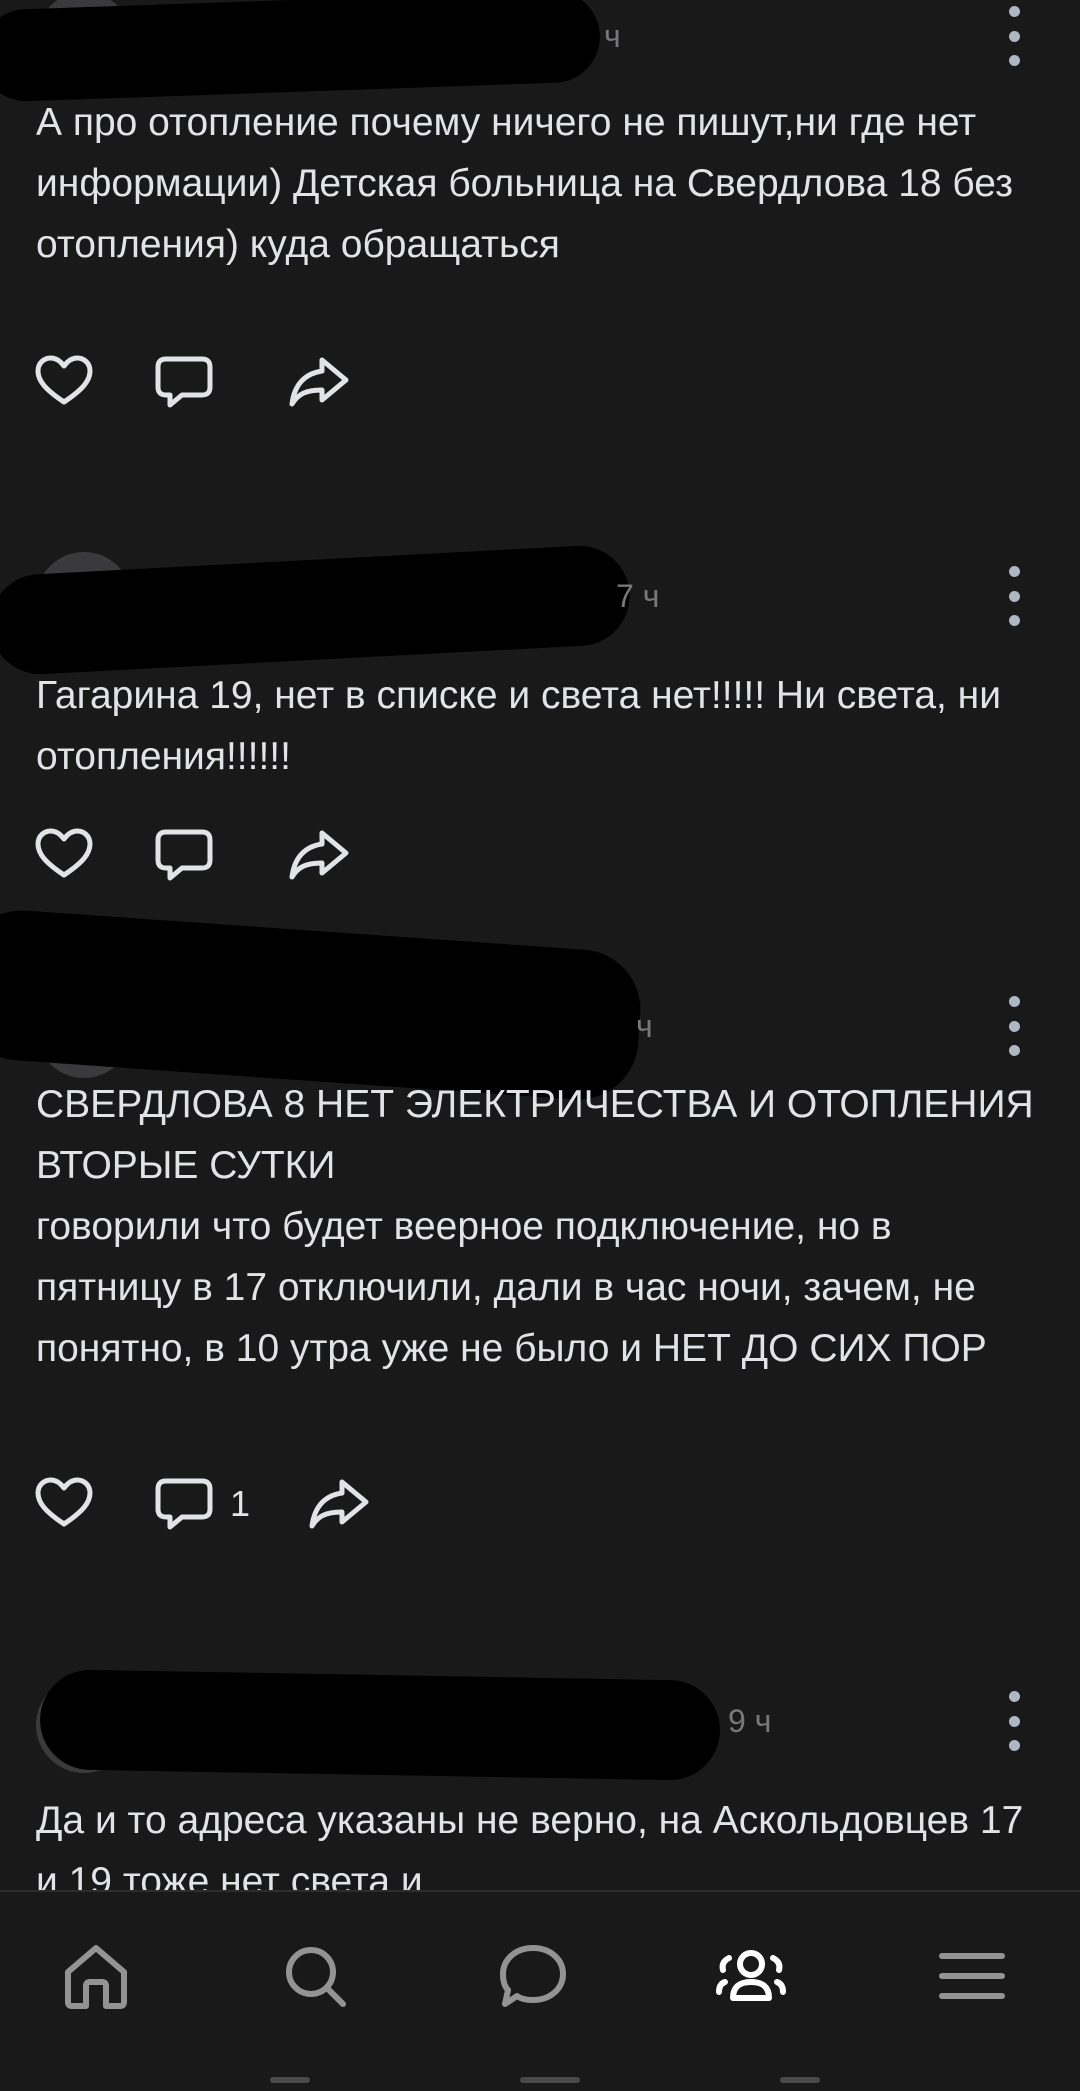 The height and width of the screenshot is (2091, 1080). I want to click on comment-time: 9 ч, so click(750, 1721).